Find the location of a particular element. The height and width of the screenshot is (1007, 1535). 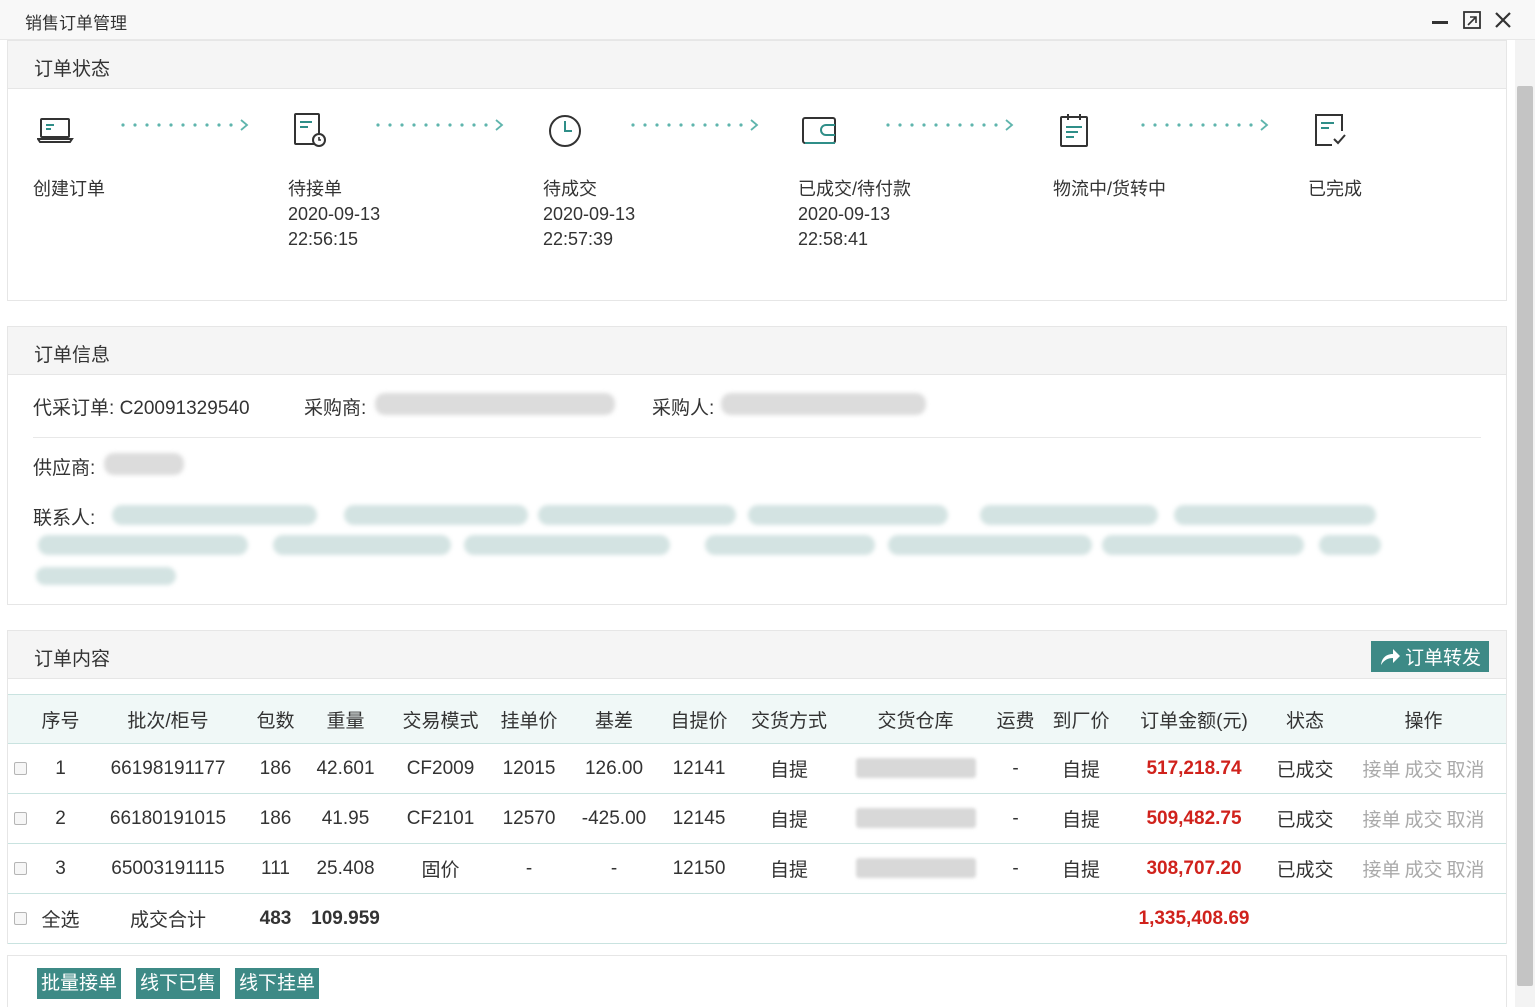

forward-order-button: 订单转发 is located at coordinates (1430, 656).